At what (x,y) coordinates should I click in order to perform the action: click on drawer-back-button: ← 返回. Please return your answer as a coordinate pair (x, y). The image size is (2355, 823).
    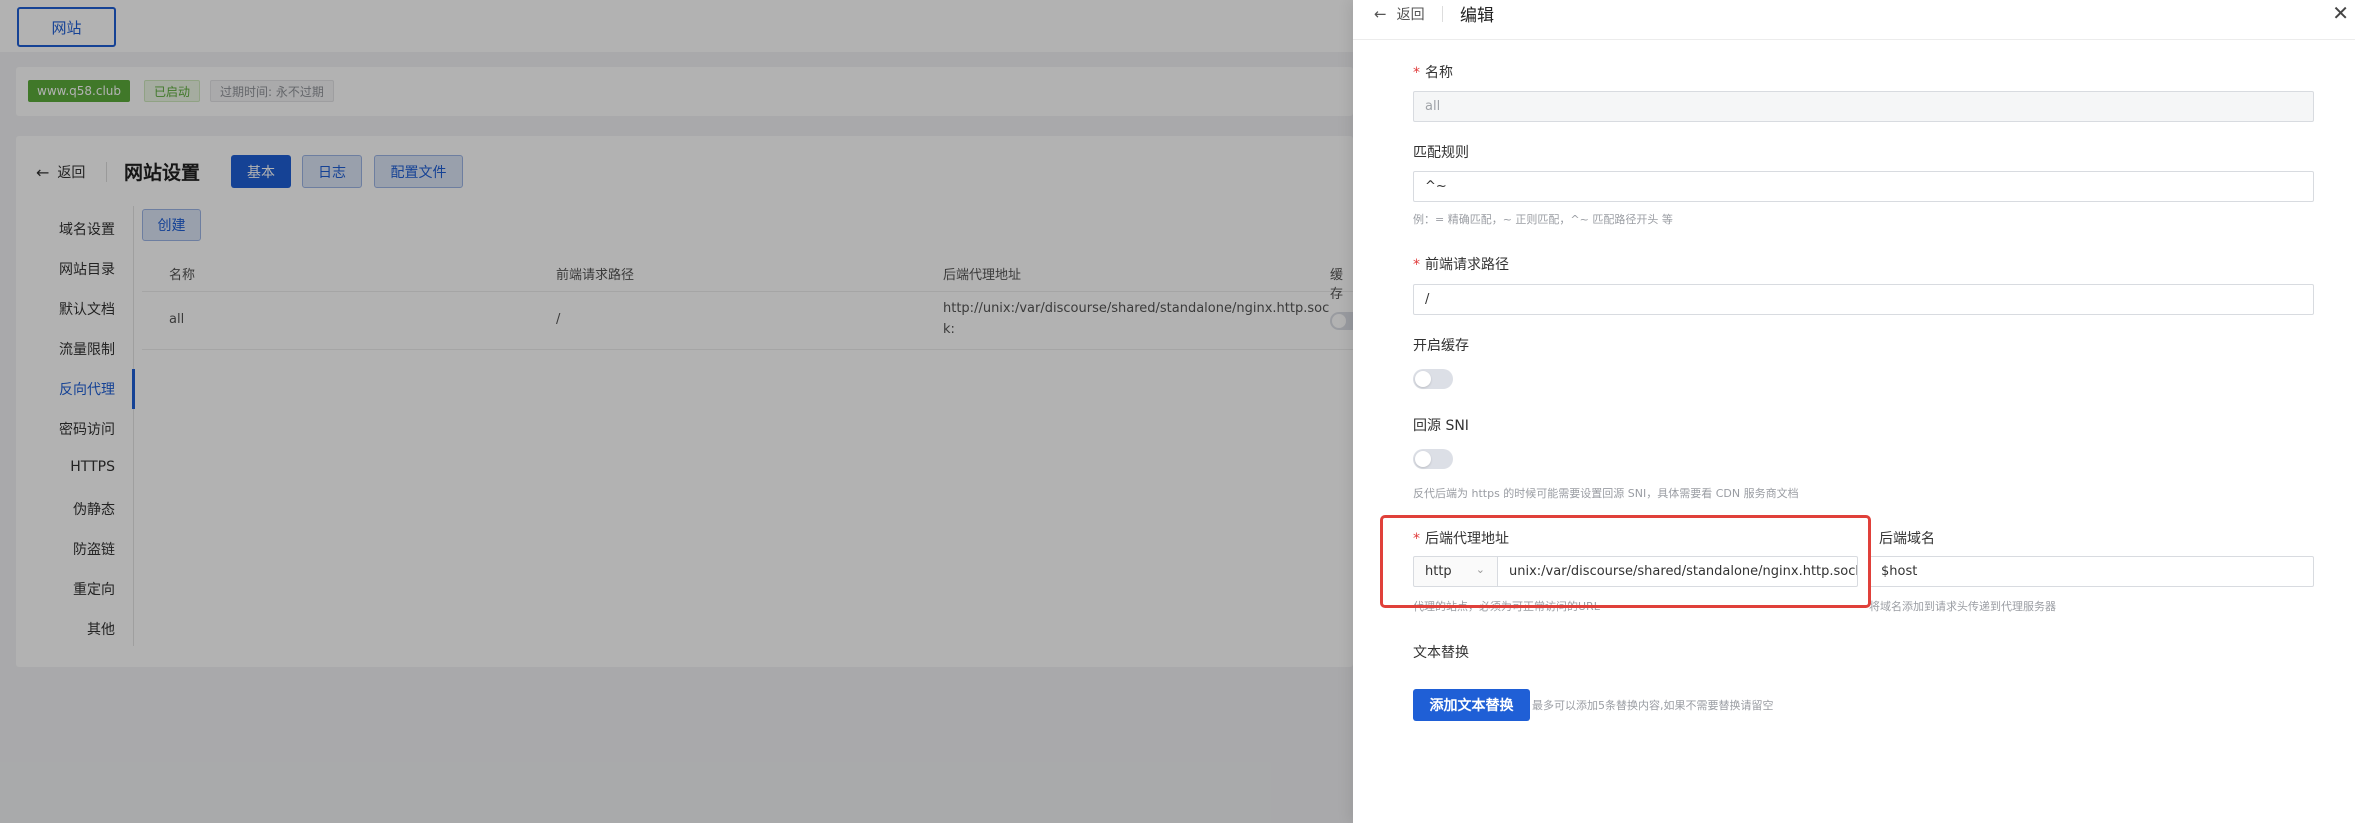
    Looking at the image, I should click on (1399, 14).